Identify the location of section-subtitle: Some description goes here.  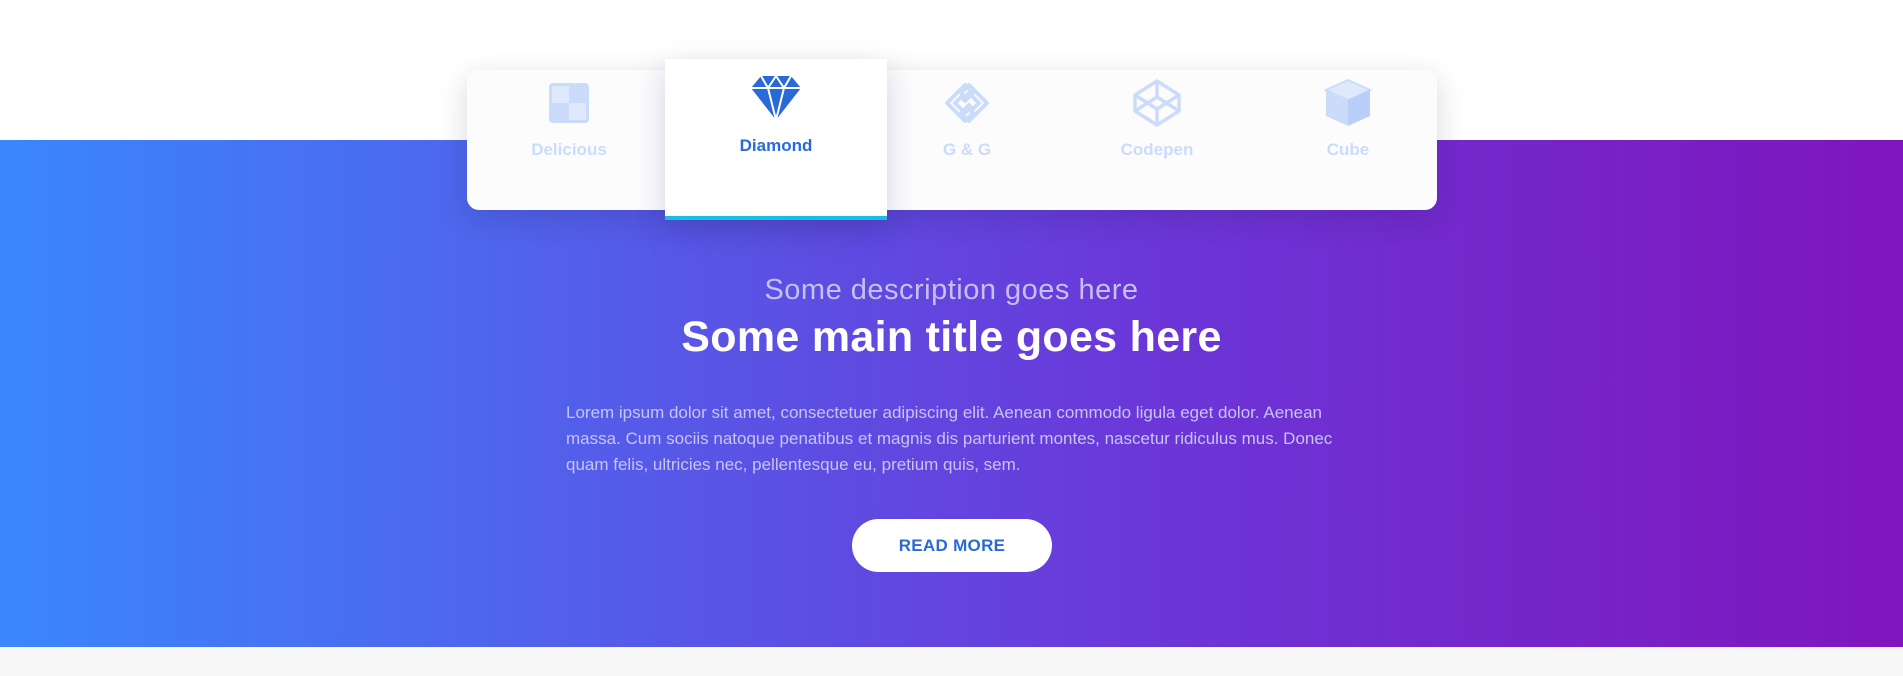
(951, 290).